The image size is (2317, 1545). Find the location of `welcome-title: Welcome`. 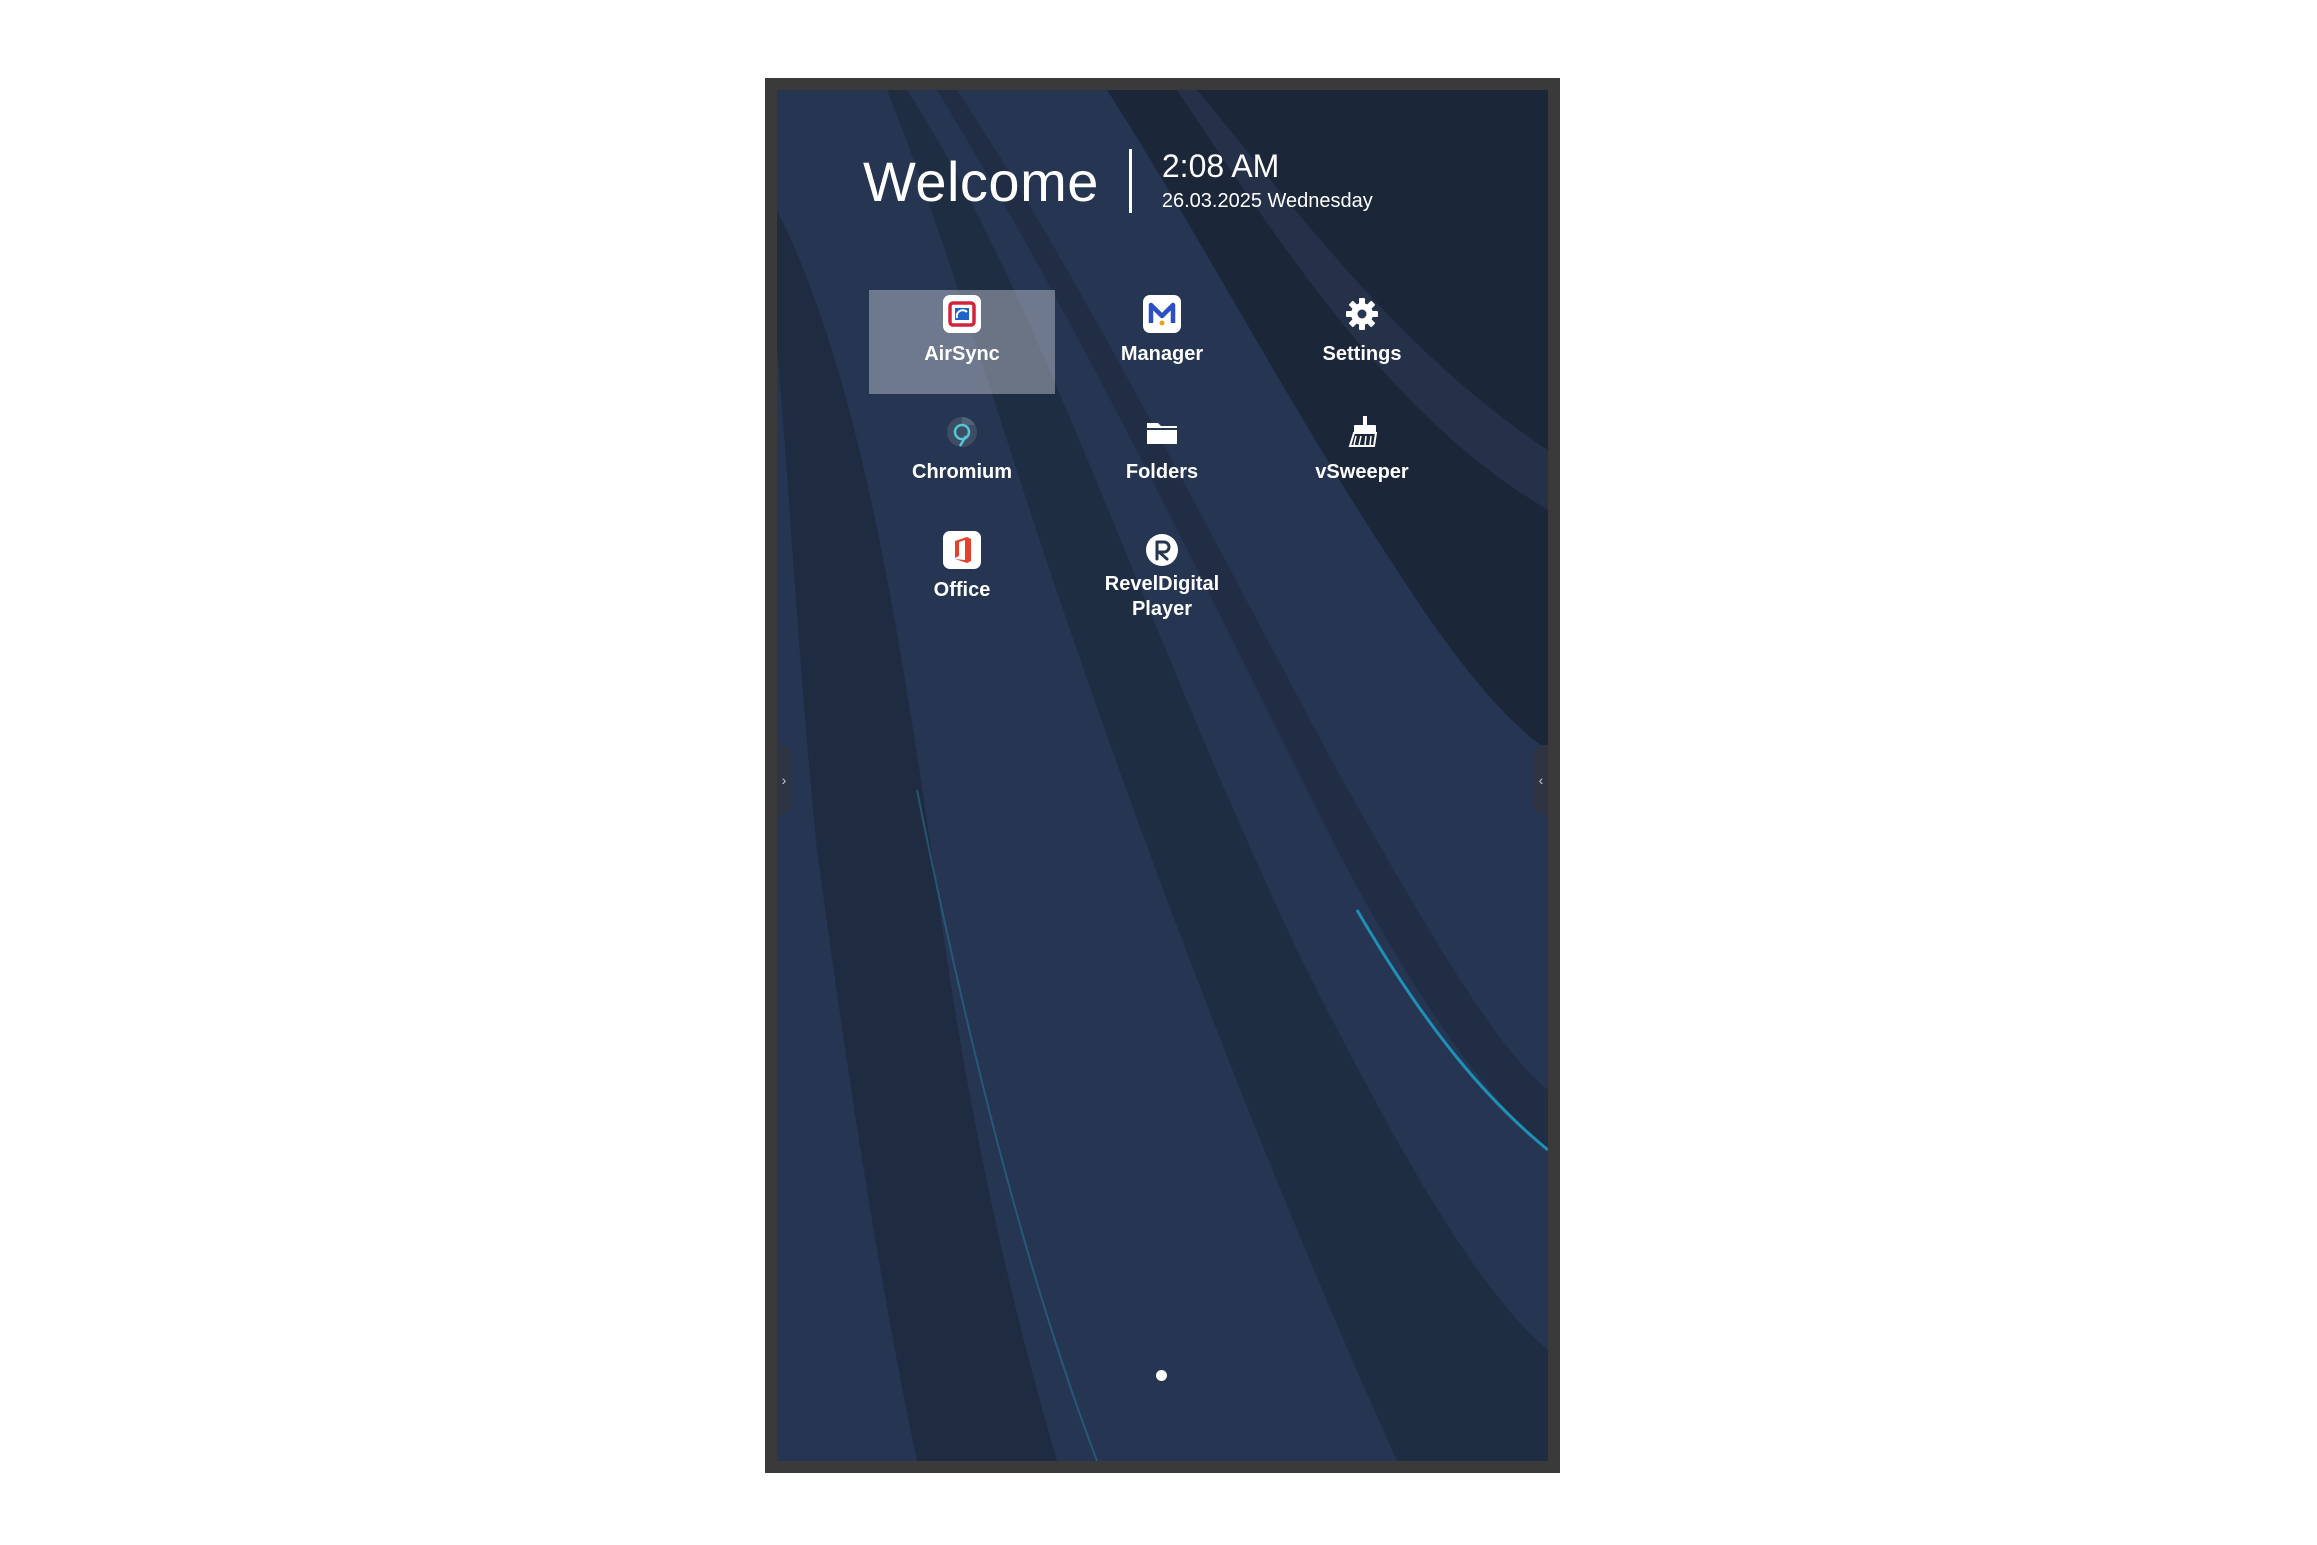

welcome-title: Welcome is located at coordinates (981, 181).